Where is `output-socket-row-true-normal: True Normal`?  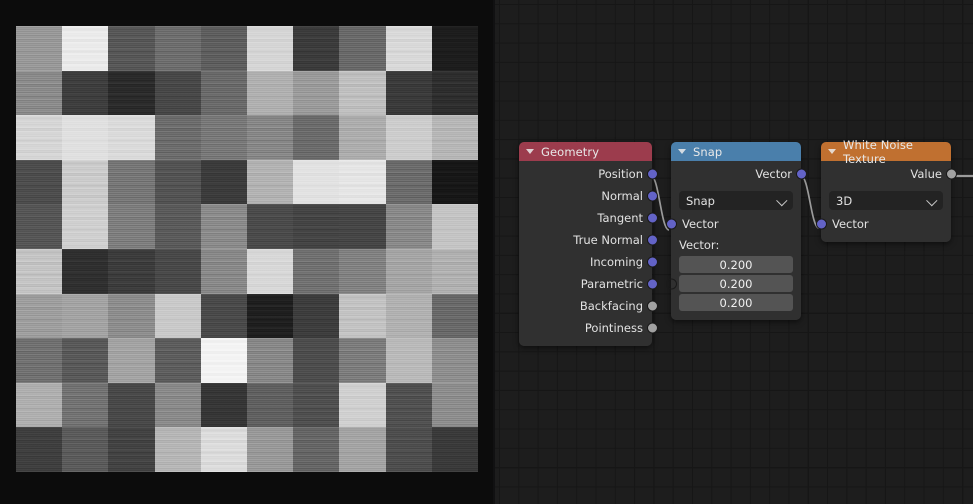 output-socket-row-true-normal: True Normal is located at coordinates (588, 240).